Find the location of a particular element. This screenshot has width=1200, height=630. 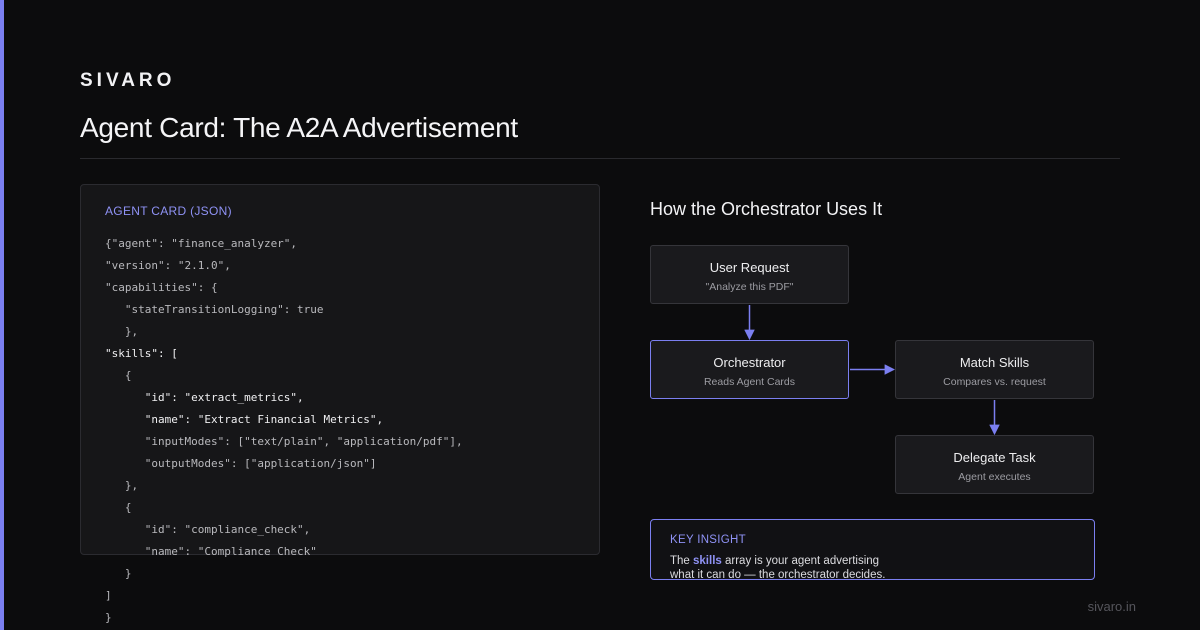

flow-title: How the Orchestrator Uses It is located at coordinates (766, 209).